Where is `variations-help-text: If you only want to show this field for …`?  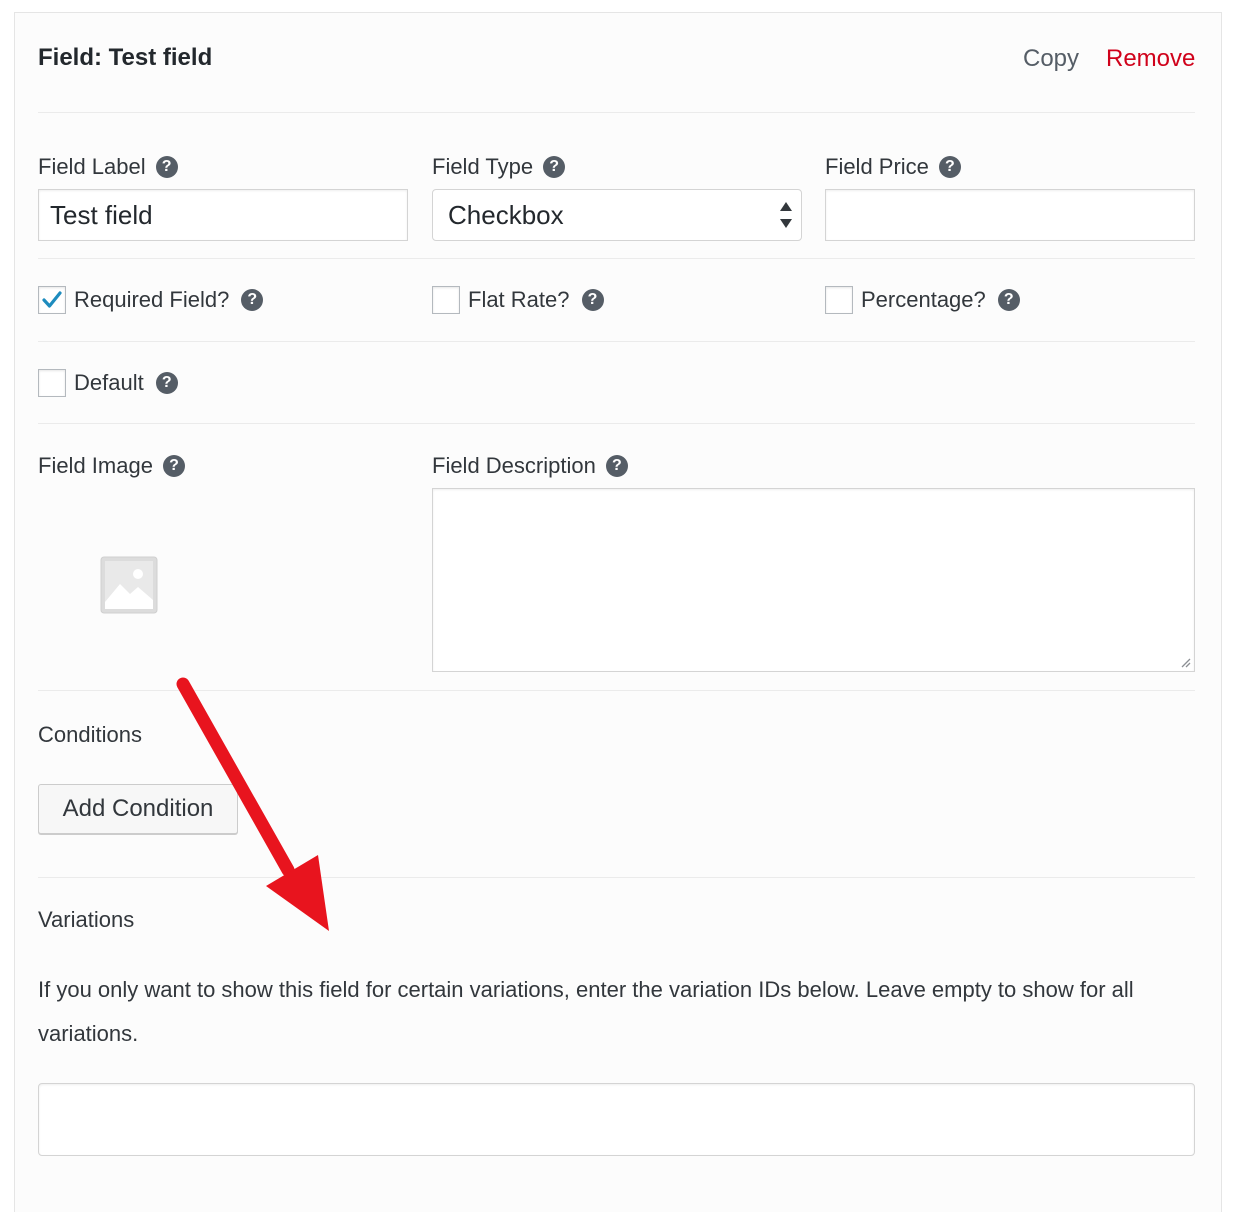 variations-help-text: If you only want to show this field for … is located at coordinates (586, 1011).